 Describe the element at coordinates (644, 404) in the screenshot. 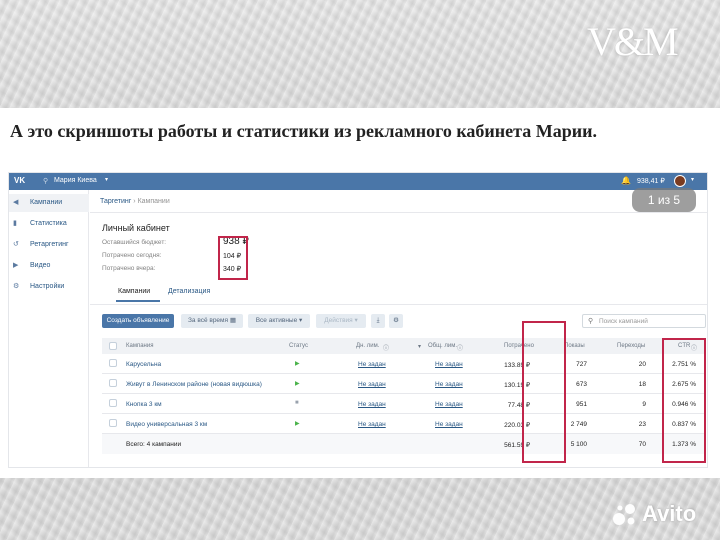

I see `clicks-value: 9` at that location.